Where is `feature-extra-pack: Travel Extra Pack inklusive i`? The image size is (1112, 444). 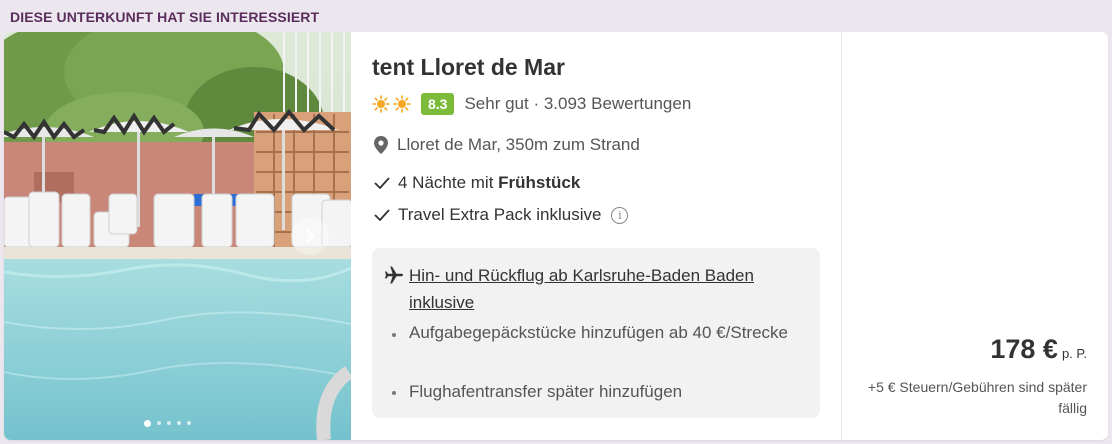
feature-extra-pack: Travel Extra Pack inklusive i is located at coordinates (501, 215).